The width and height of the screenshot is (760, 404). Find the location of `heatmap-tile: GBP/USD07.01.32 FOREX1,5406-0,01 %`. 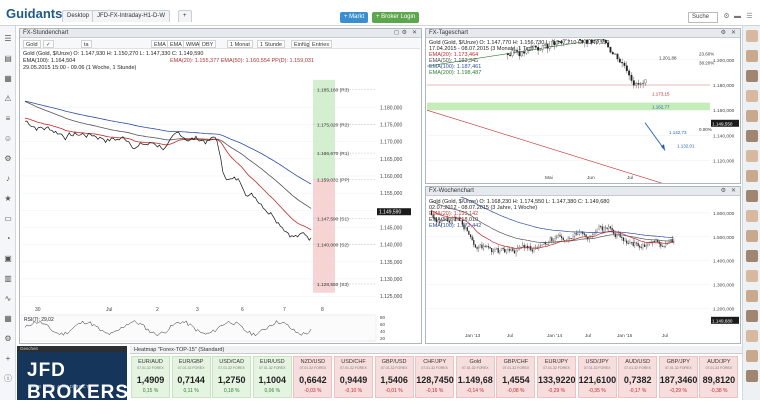

heatmap-tile: GBP/USD07.01.32 FOREX1,5406-0,01 % is located at coordinates (394, 377).